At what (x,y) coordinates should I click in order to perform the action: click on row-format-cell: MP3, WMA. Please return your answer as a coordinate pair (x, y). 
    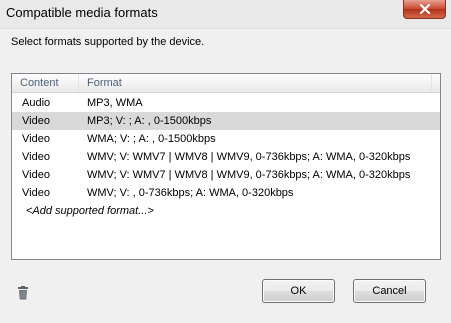
    Looking at the image, I should click on (115, 103).